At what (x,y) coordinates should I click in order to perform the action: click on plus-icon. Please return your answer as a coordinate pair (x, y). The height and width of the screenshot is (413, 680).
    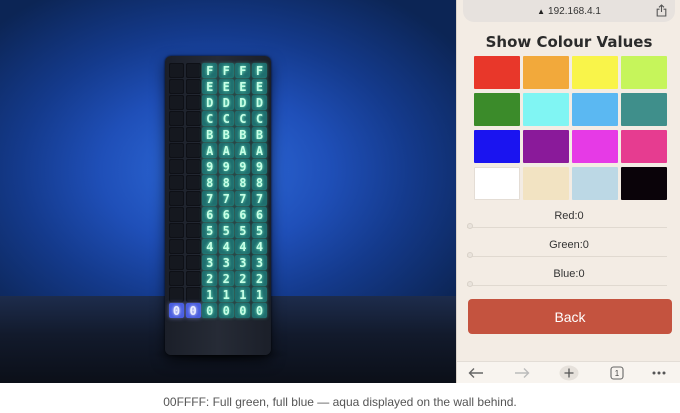
    Looking at the image, I should click on (569, 373).